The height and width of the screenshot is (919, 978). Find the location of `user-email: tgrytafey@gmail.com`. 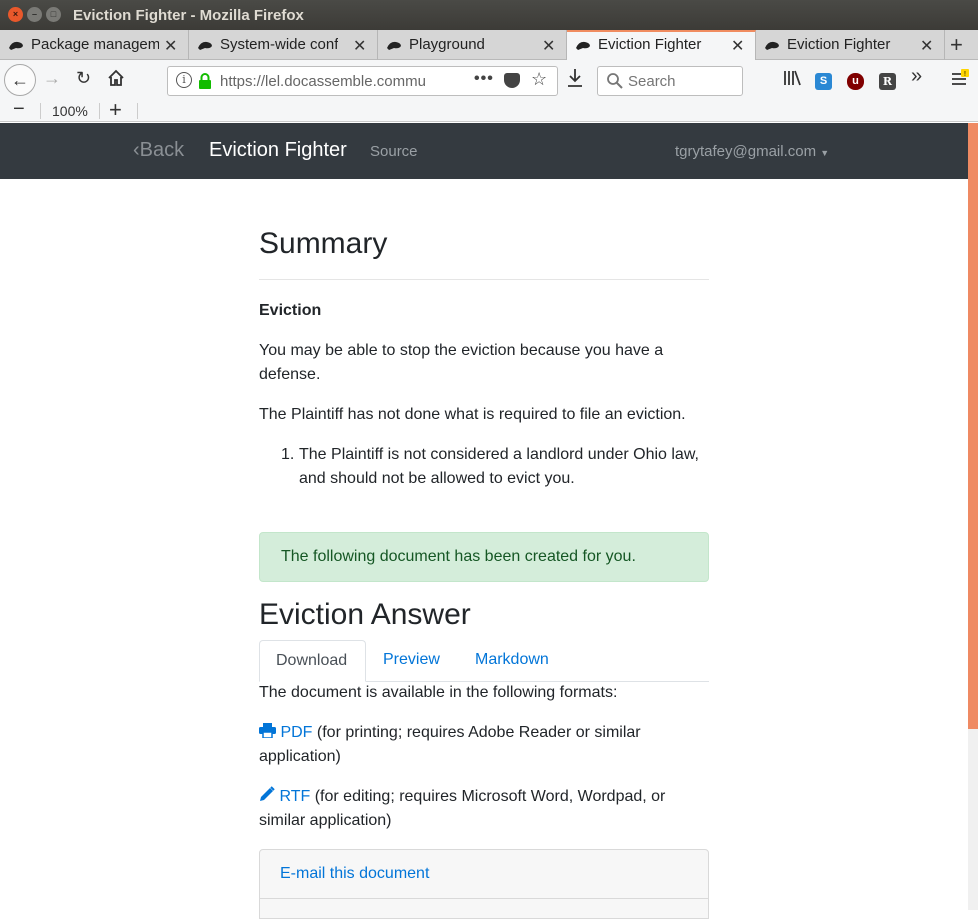

user-email: tgrytafey@gmail.com is located at coordinates (746, 151).